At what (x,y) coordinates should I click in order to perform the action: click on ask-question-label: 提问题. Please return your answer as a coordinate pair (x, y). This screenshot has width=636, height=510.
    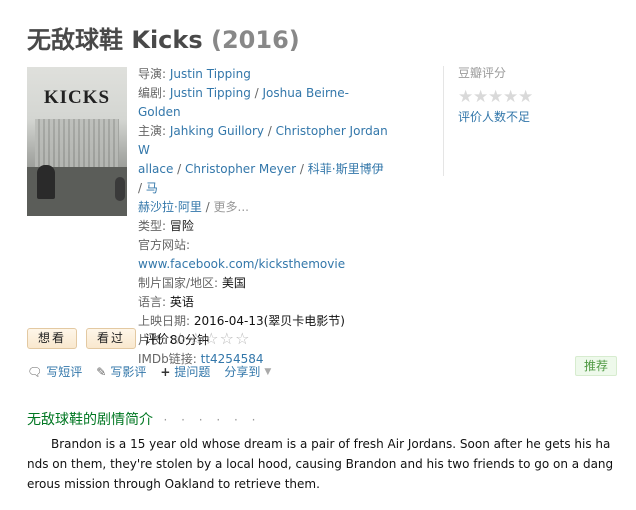
    Looking at the image, I should click on (192, 372).